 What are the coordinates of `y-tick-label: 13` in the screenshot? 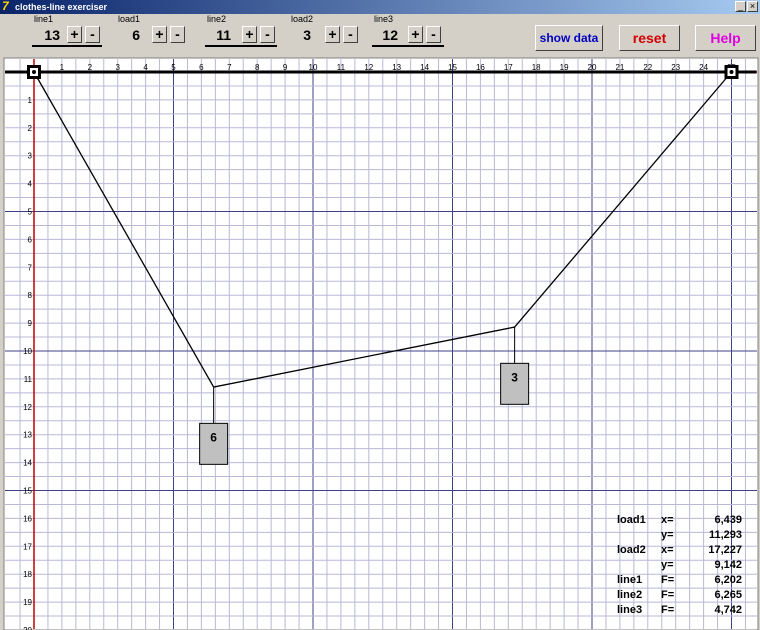 It's located at (27, 435).